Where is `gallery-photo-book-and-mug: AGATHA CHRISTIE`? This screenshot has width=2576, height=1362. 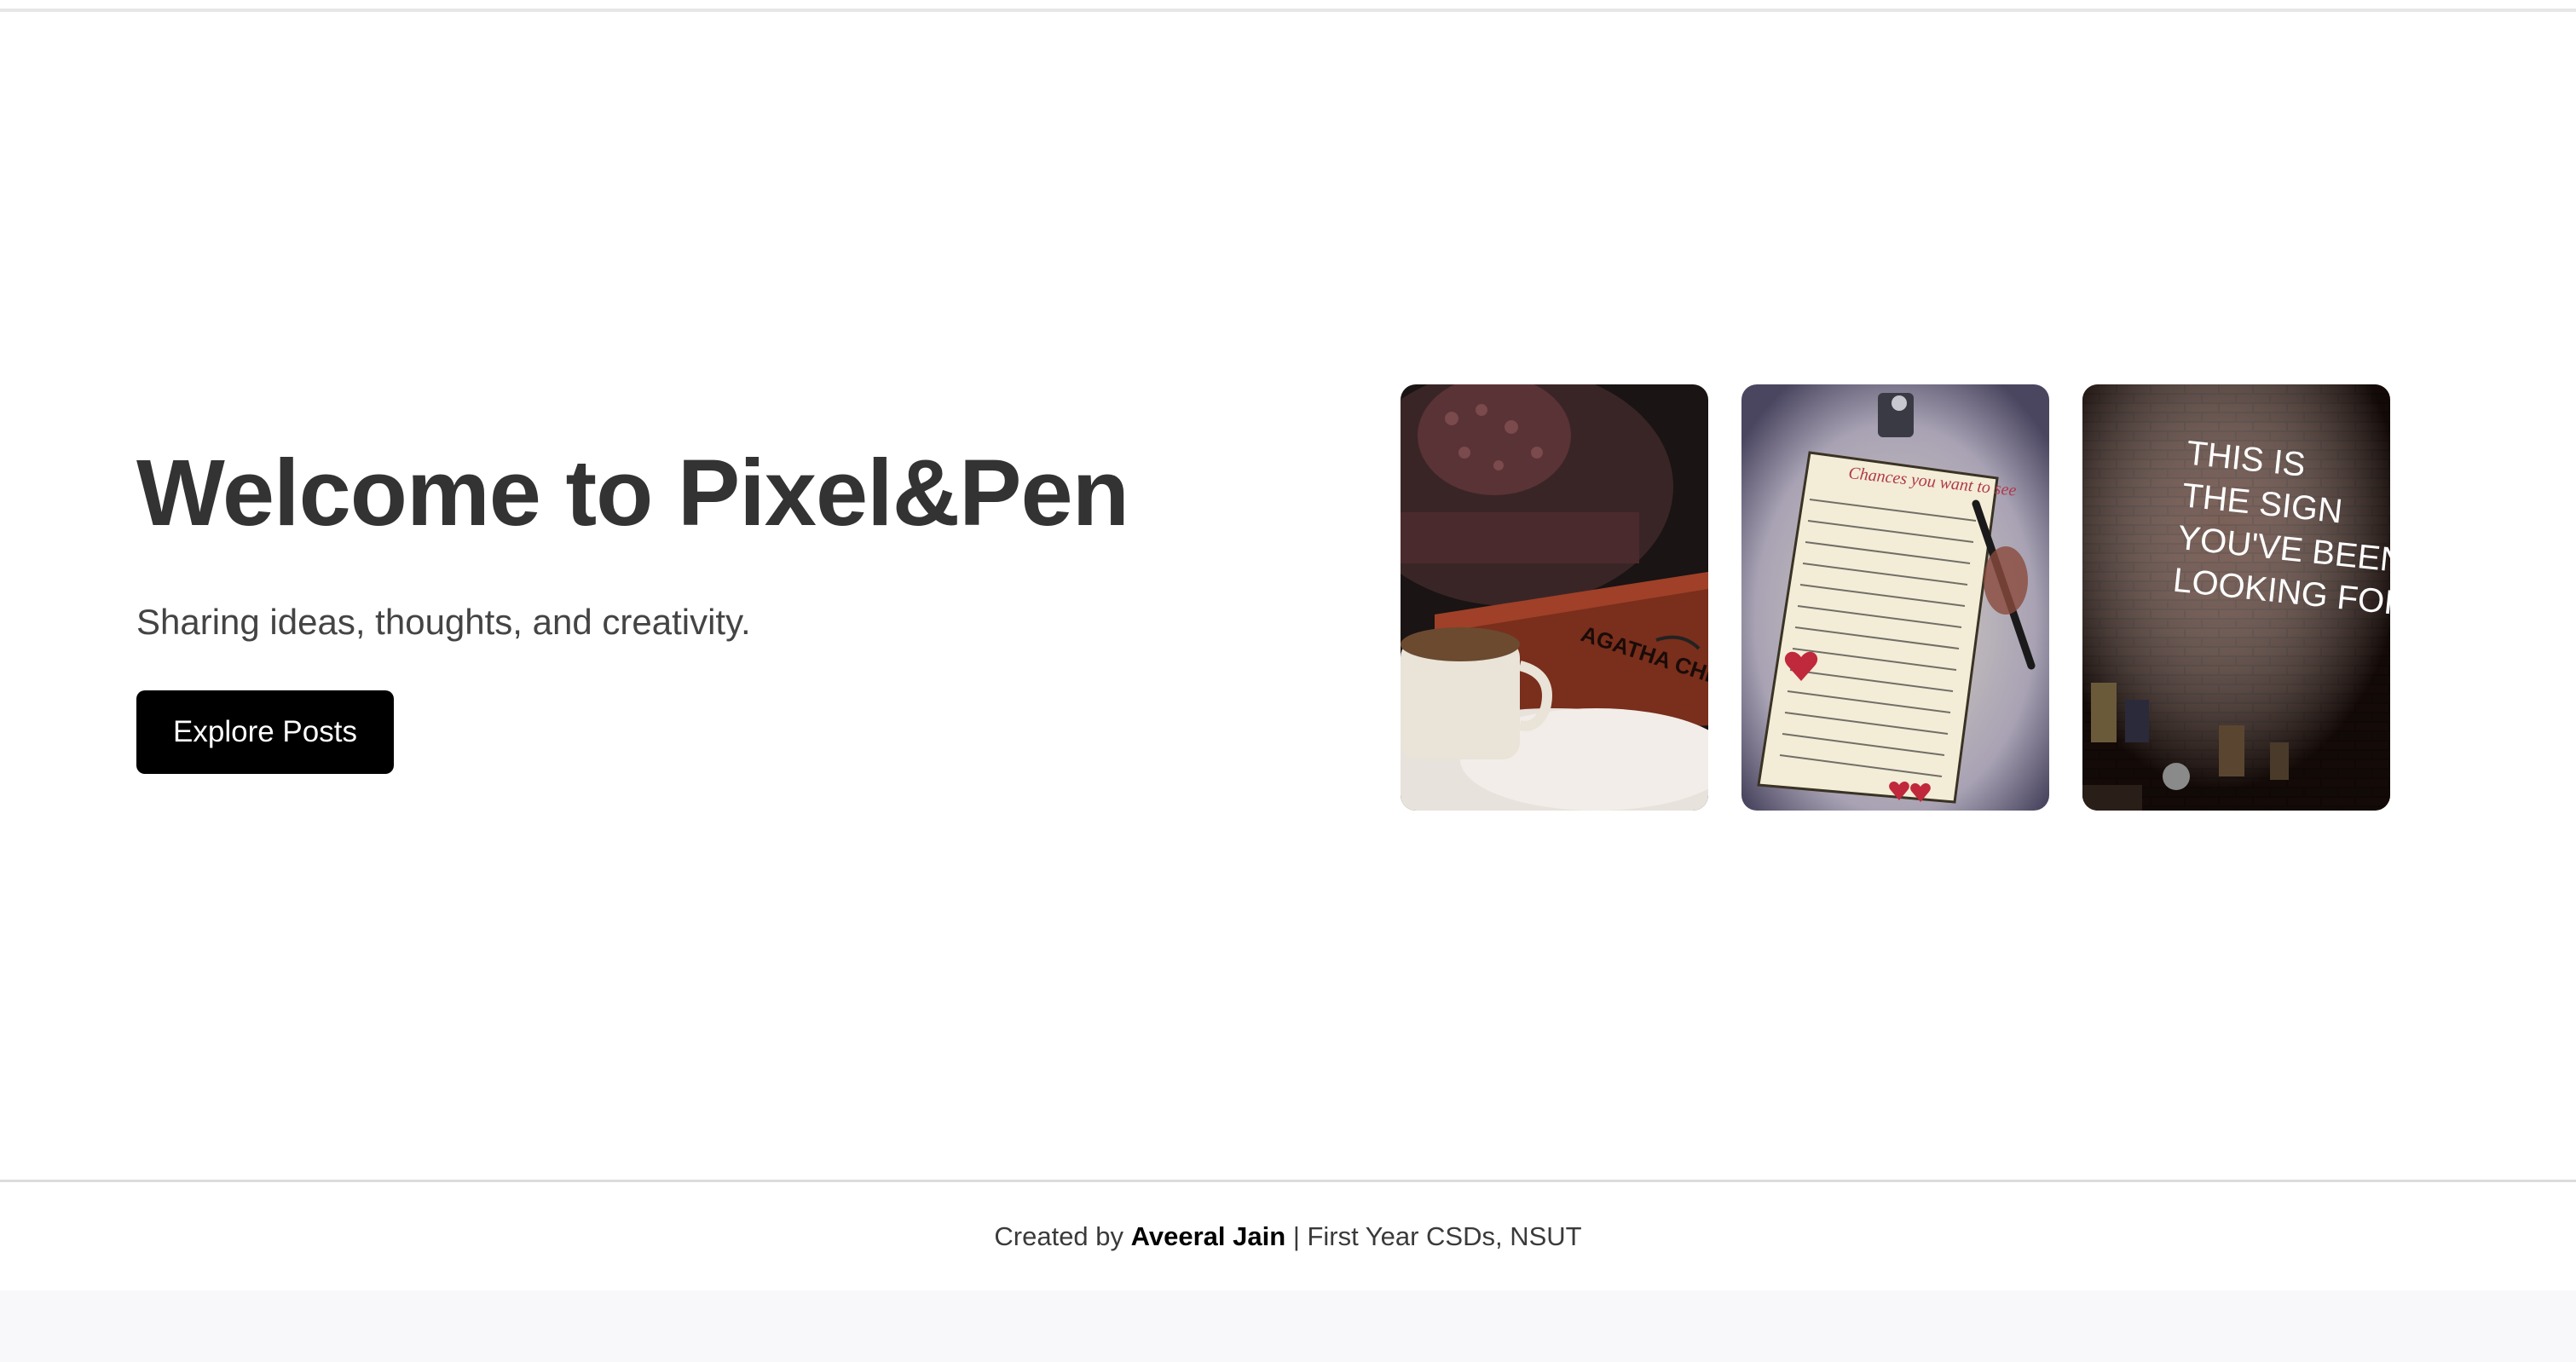
gallery-photo-book-and-mug: AGATHA CHRISTIE is located at coordinates (1554, 597).